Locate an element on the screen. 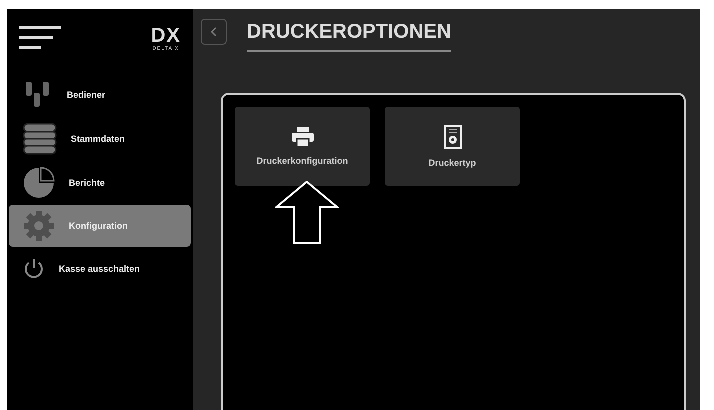 This screenshot has height=410, width=714. option-tile: Druckertyp is located at coordinates (452, 146).